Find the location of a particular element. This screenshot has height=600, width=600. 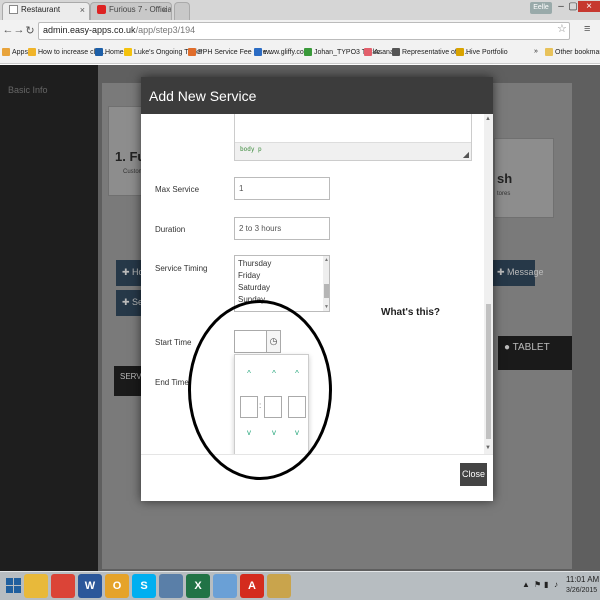

service-timing-listbox: Thursday Friday Saturday Sunday ▲ ▼ is located at coordinates (282, 283).